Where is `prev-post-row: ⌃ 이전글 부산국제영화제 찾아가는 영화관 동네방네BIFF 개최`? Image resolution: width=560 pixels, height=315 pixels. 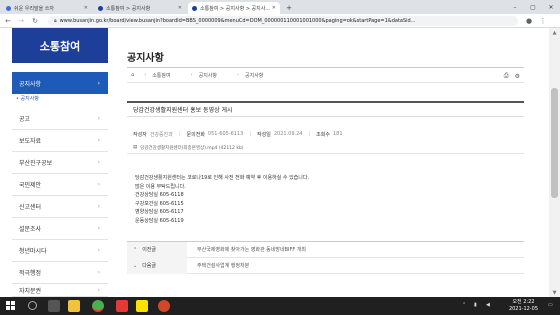
prev-post-row: ⌃ 이전글 부산국제영화제 찾아가는 영화관 동네방네BIFF 개최 is located at coordinates (325, 249).